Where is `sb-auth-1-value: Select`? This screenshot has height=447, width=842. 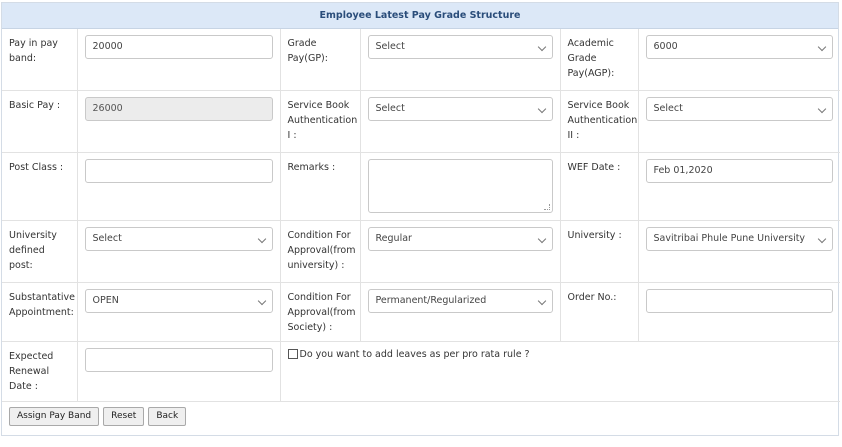
sb-auth-1-value: Select is located at coordinates (390, 108).